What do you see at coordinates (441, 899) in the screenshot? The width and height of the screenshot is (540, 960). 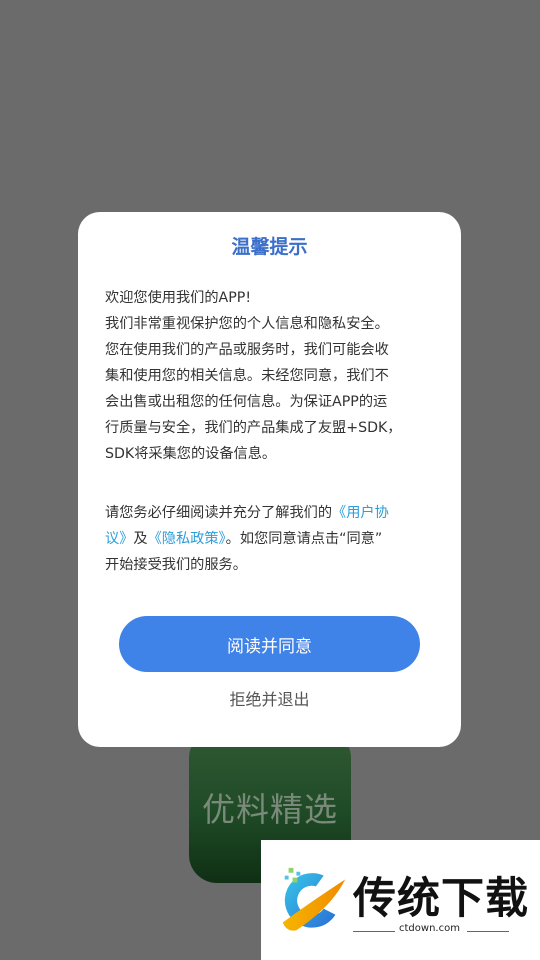 I see `watermark-text: 传统下载` at bounding box center [441, 899].